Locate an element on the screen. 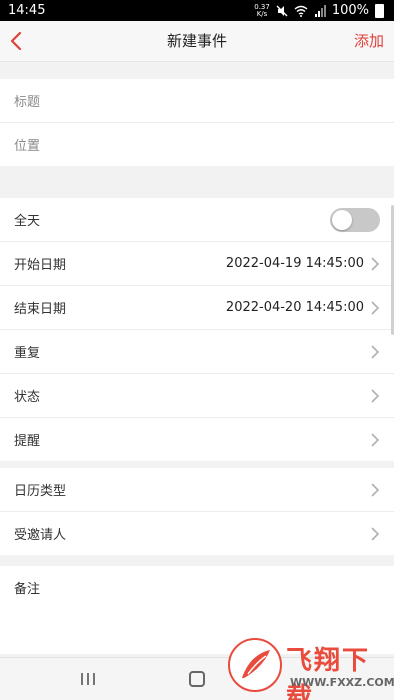 The image size is (394, 700). reminder-row: 提醒 is located at coordinates (197, 439).